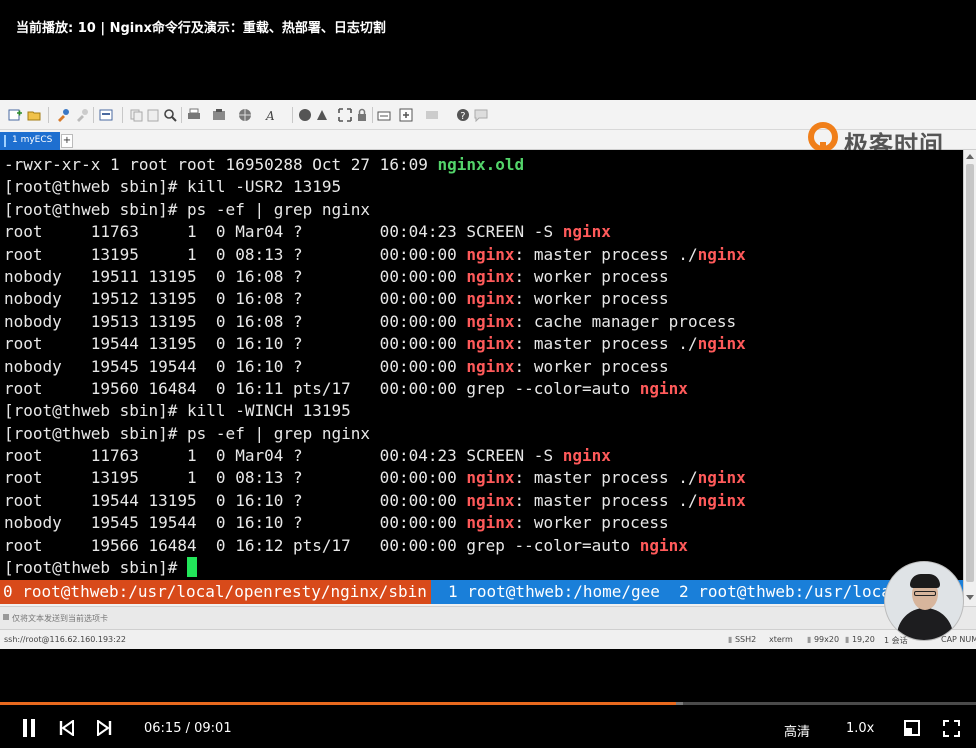 The height and width of the screenshot is (748, 976). I want to click on scroll-down-icon, so click(970, 597).